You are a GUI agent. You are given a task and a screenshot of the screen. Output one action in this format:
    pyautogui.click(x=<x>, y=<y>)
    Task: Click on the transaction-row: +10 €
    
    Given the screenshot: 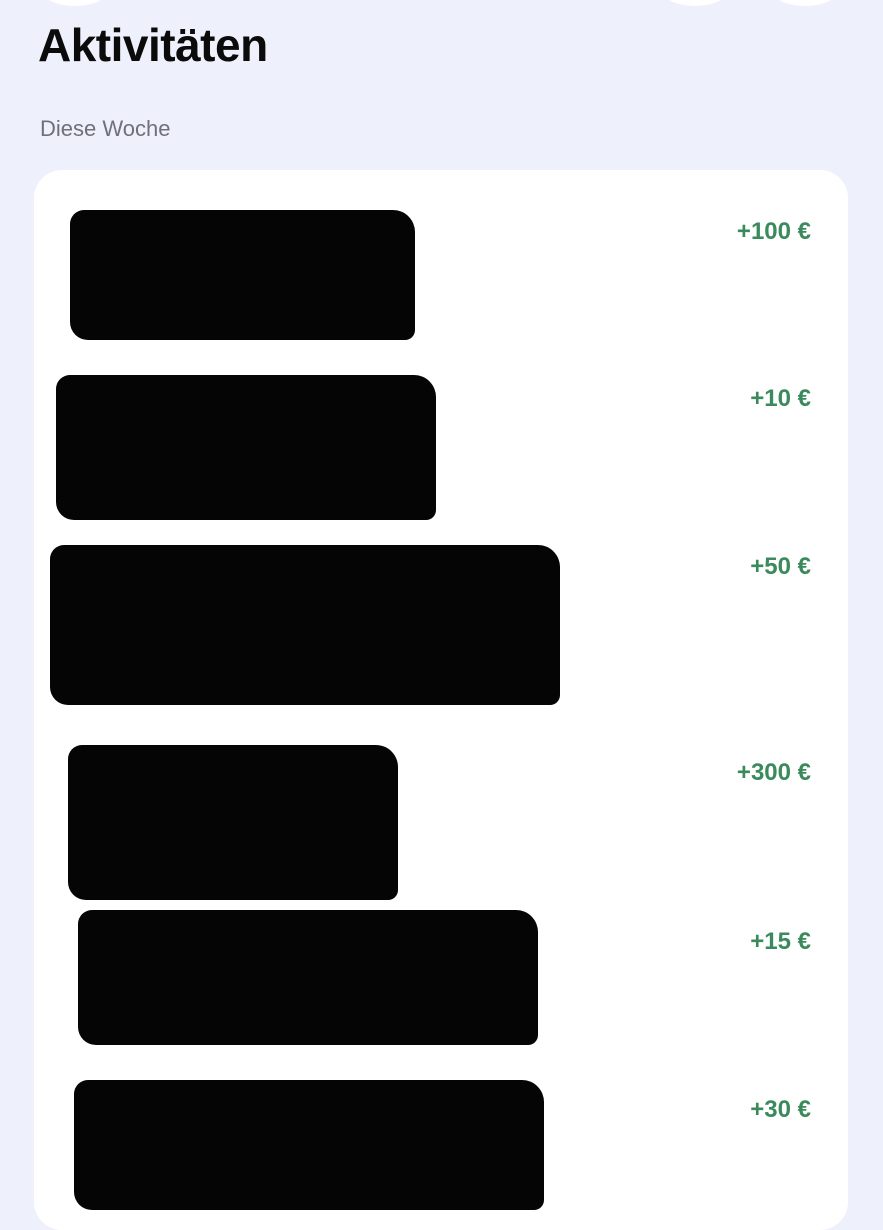 What is the action you would take?
    pyautogui.click(x=441, y=450)
    